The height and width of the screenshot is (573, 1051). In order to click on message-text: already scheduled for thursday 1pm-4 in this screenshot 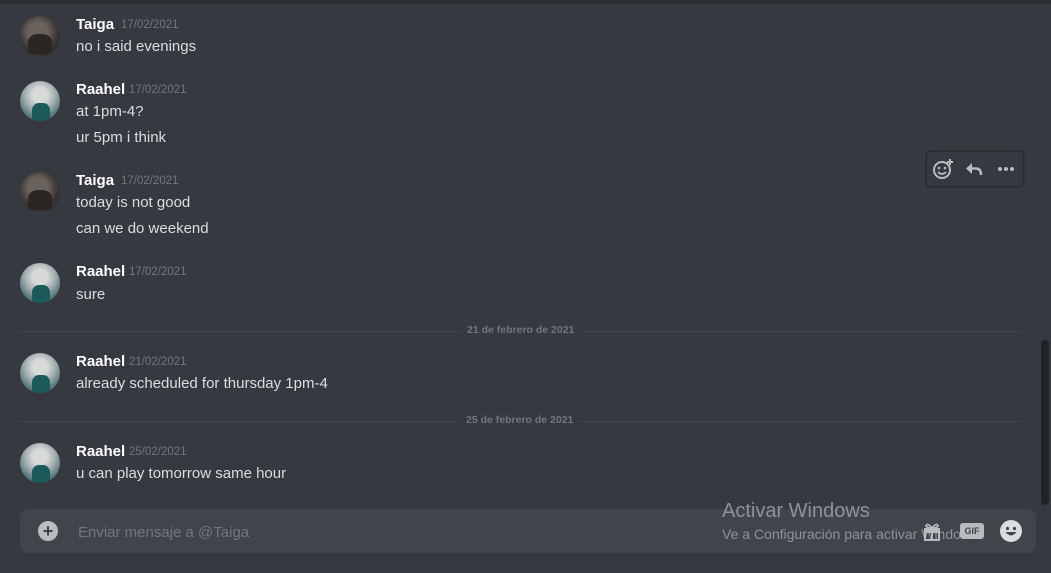, I will do `click(202, 383)`.